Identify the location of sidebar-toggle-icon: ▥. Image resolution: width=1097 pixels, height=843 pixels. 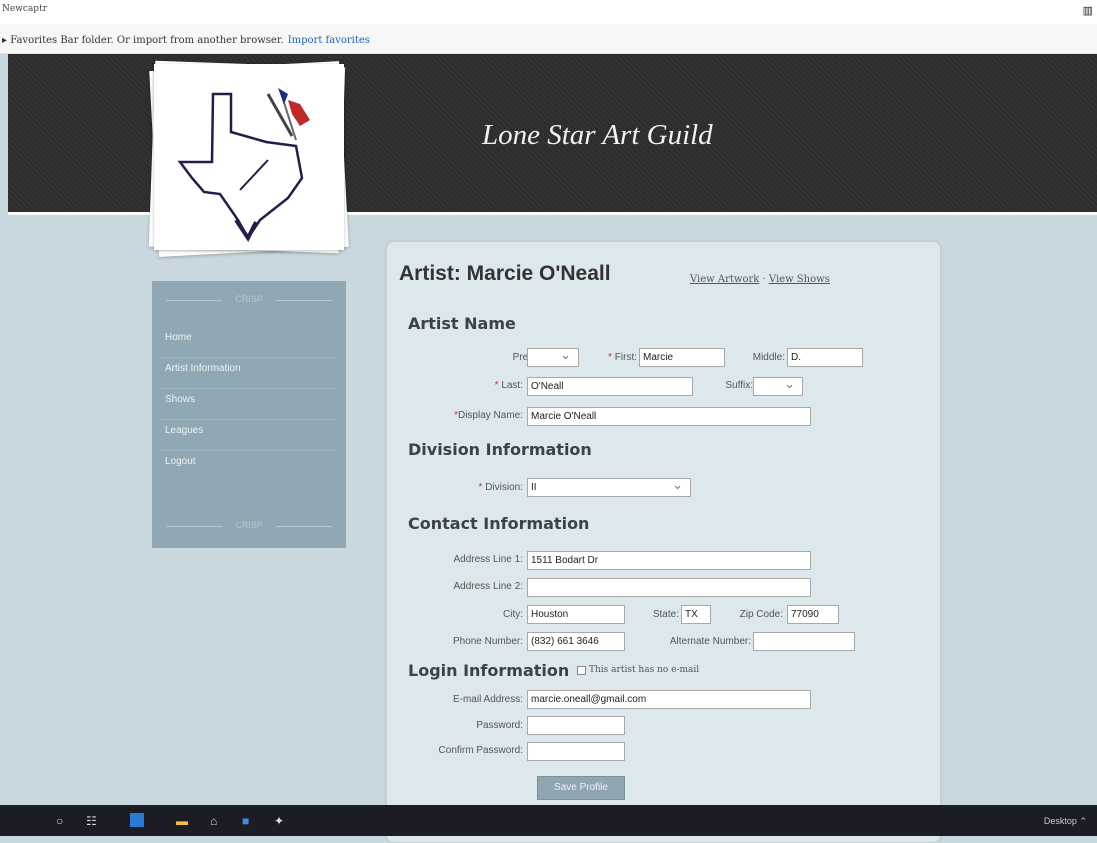
(1088, 10).